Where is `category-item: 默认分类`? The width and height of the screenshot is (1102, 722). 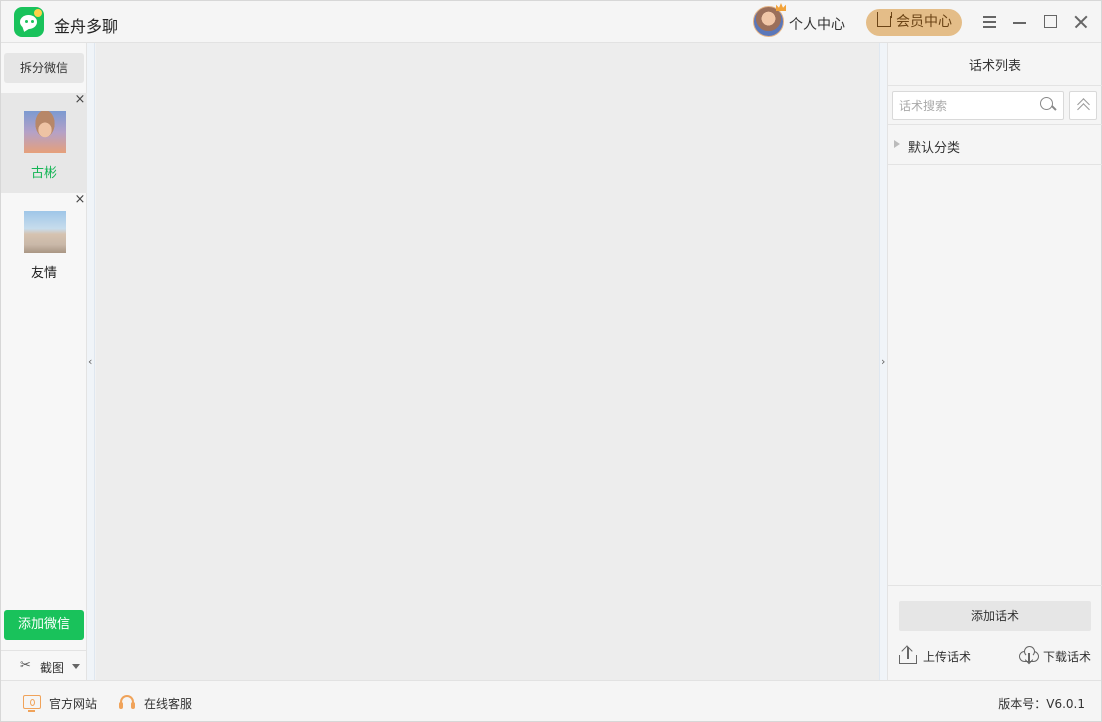
category-item: 默认分类 is located at coordinates (995, 145).